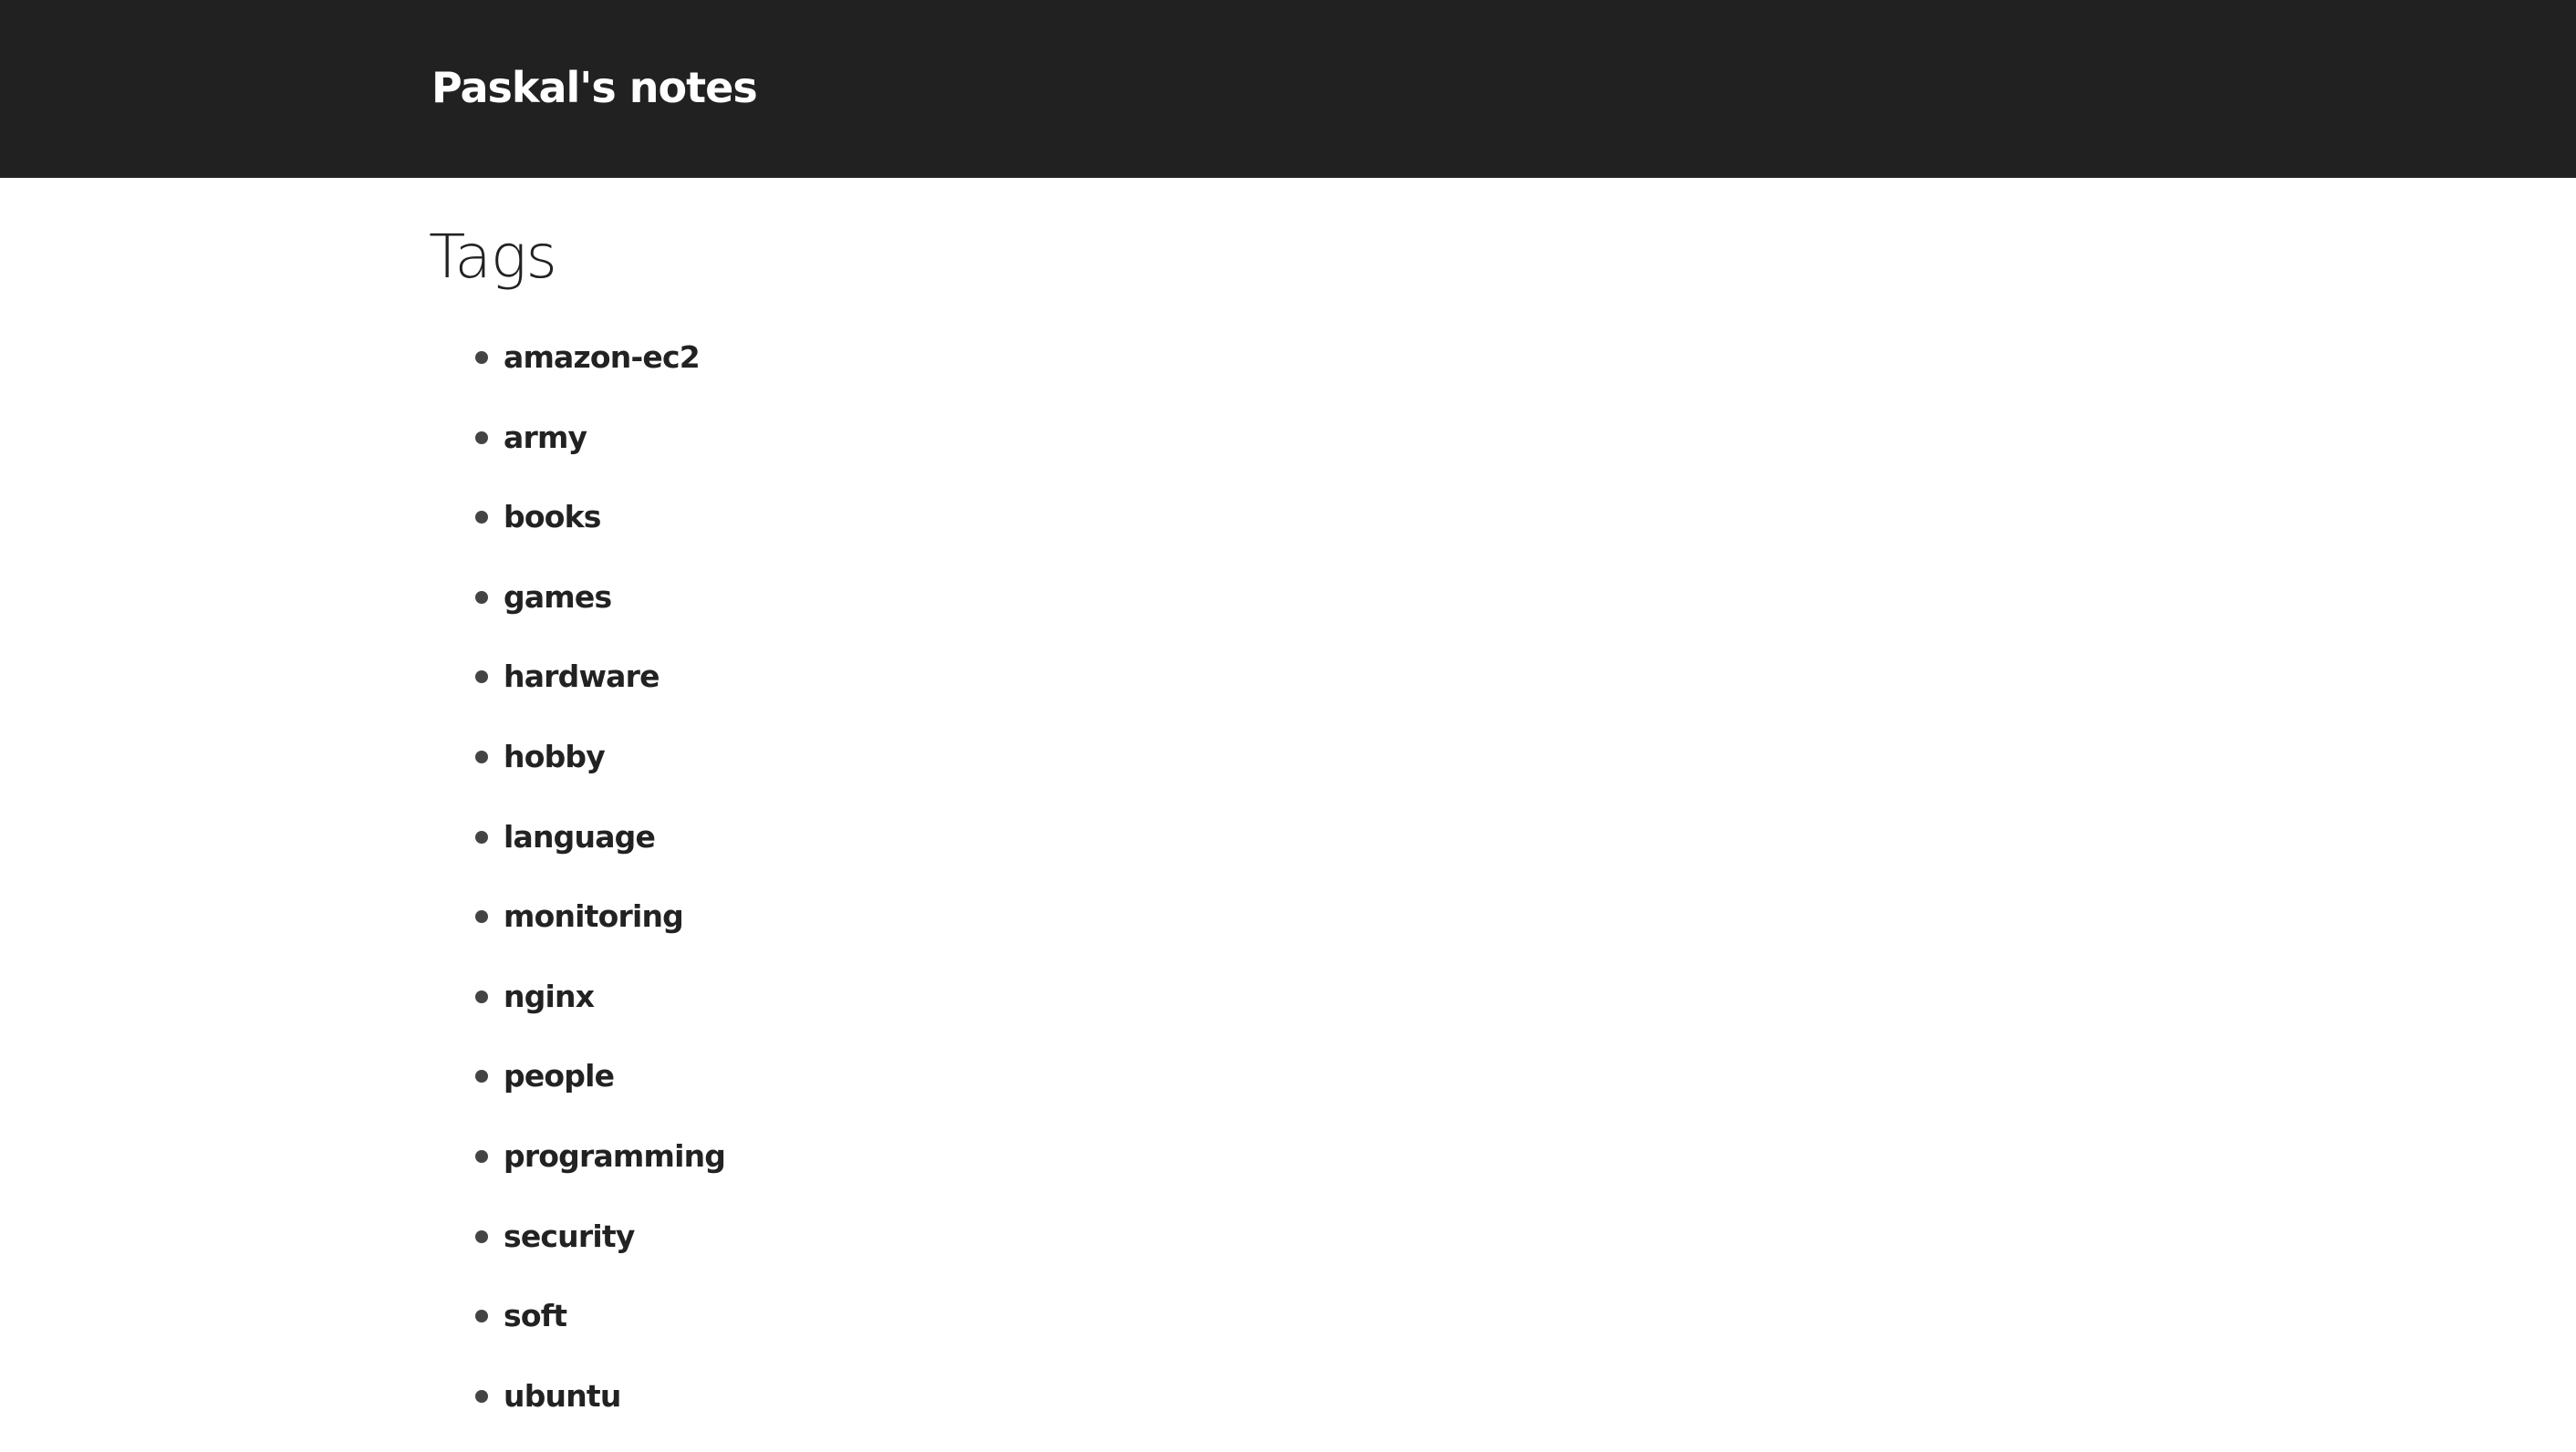 Image resolution: width=2576 pixels, height=1452 pixels. What do you see at coordinates (582, 676) in the screenshot?
I see `tag-link: hardware` at bounding box center [582, 676].